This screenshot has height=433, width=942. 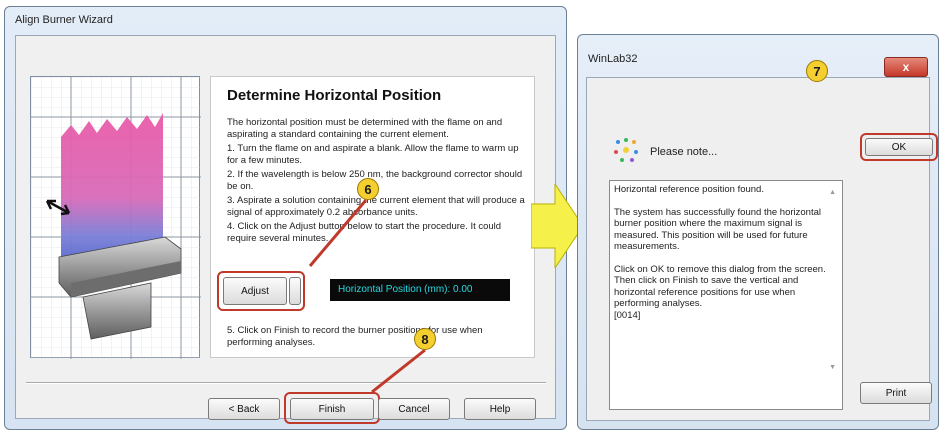 I want to click on message-code: [0014], so click(x=627, y=315).